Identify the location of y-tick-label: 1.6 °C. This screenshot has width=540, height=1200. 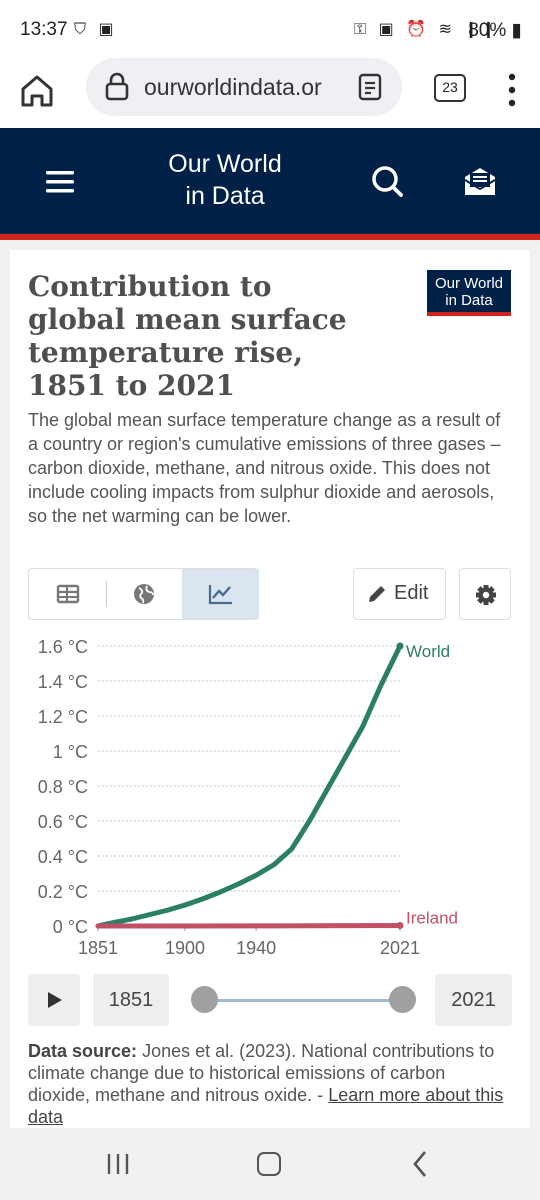
(63, 647).